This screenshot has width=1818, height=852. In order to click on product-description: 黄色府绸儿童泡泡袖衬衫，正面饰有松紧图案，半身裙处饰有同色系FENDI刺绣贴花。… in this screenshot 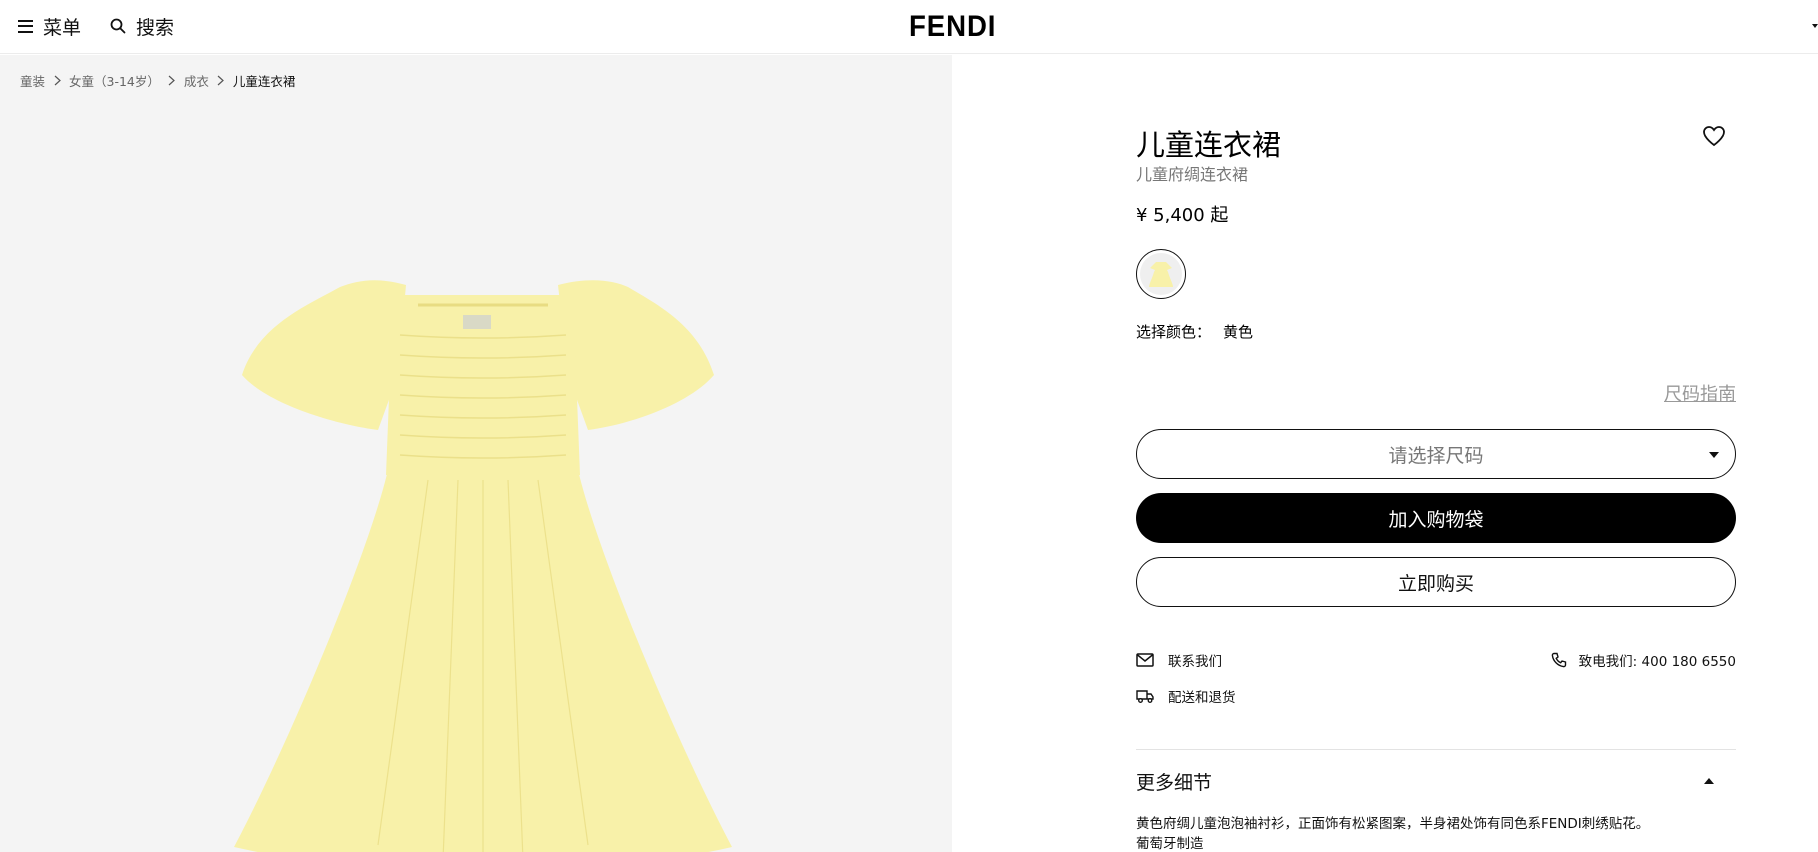, I will do `click(1392, 833)`.